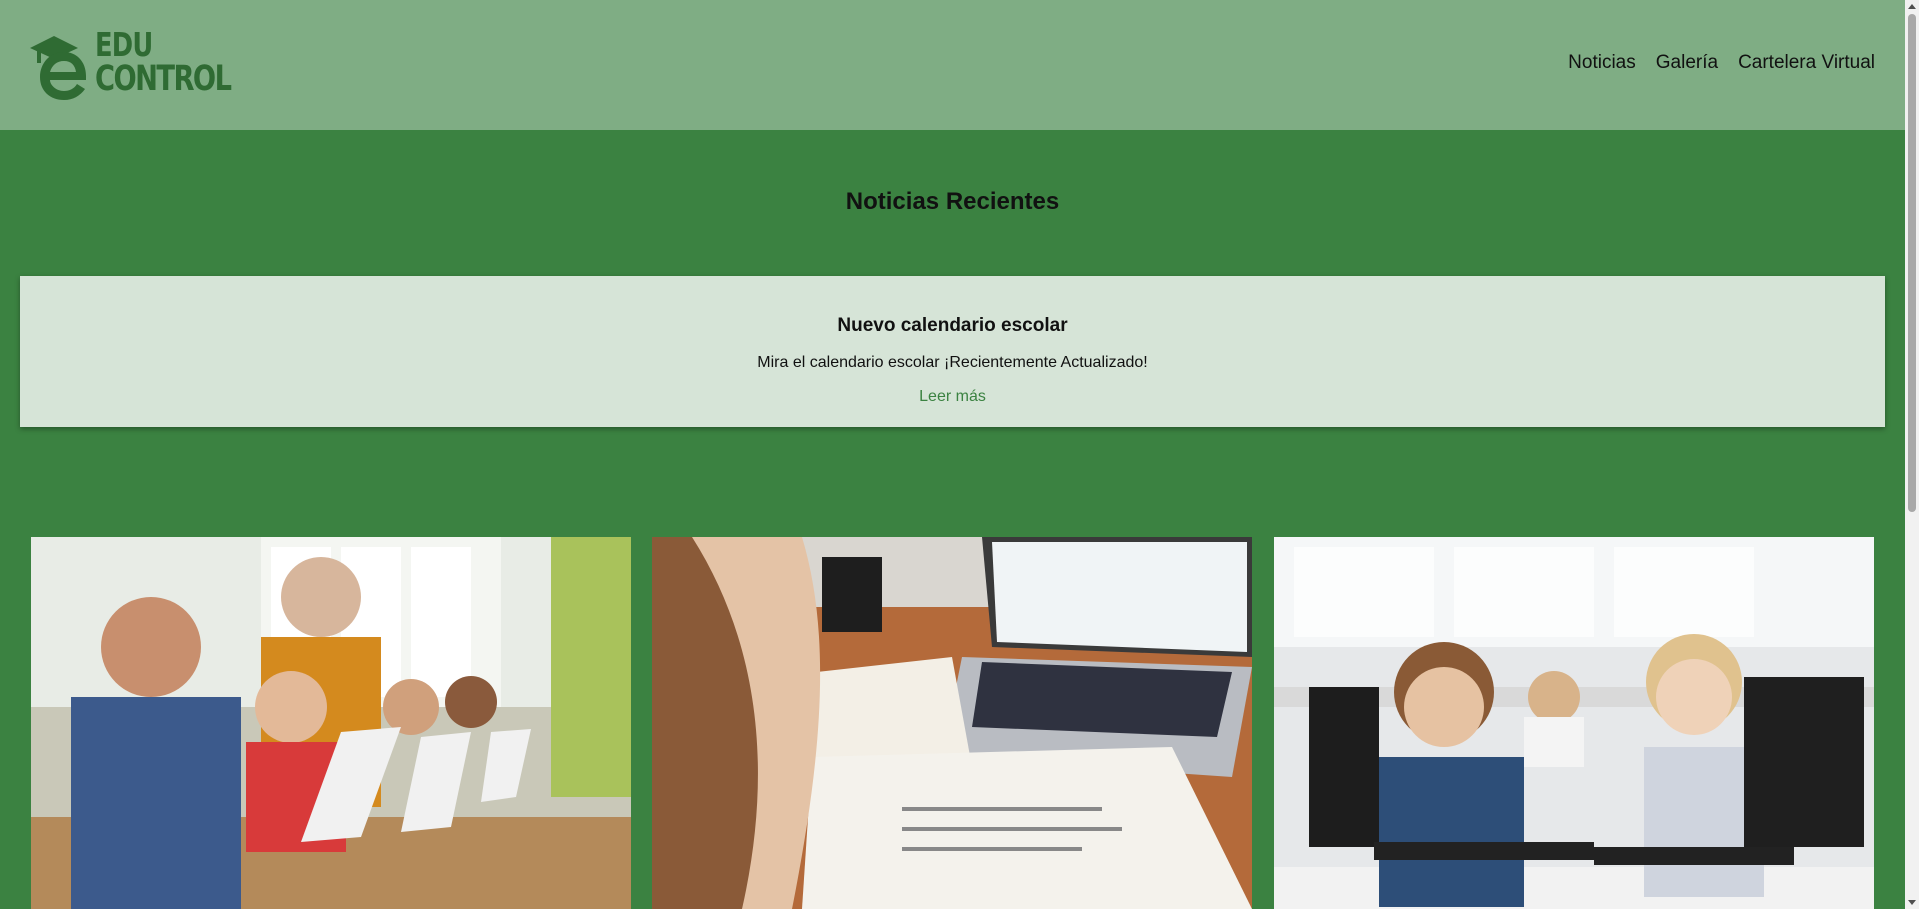 This screenshot has height=909, width=1919. What do you see at coordinates (952, 397) in the screenshot?
I see `read-more-link: Leer más` at bounding box center [952, 397].